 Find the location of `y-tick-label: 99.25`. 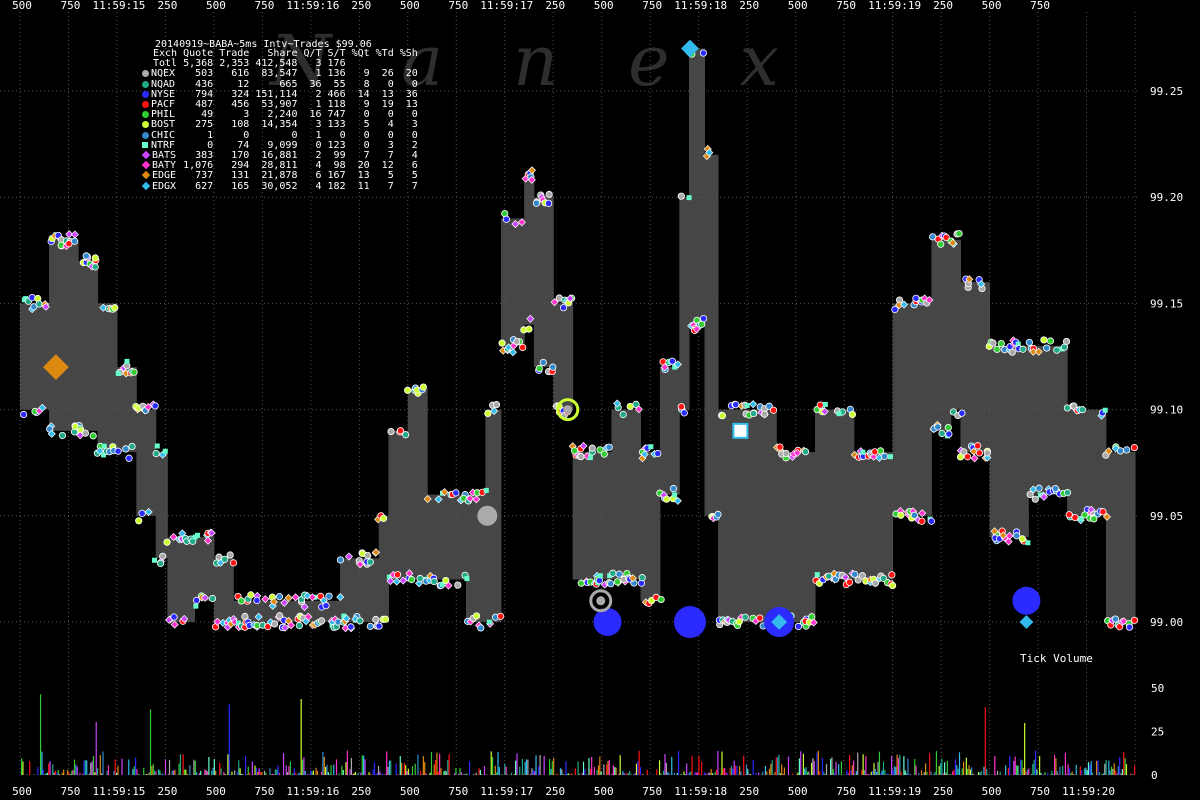

y-tick-label: 99.25 is located at coordinates (1166, 91).